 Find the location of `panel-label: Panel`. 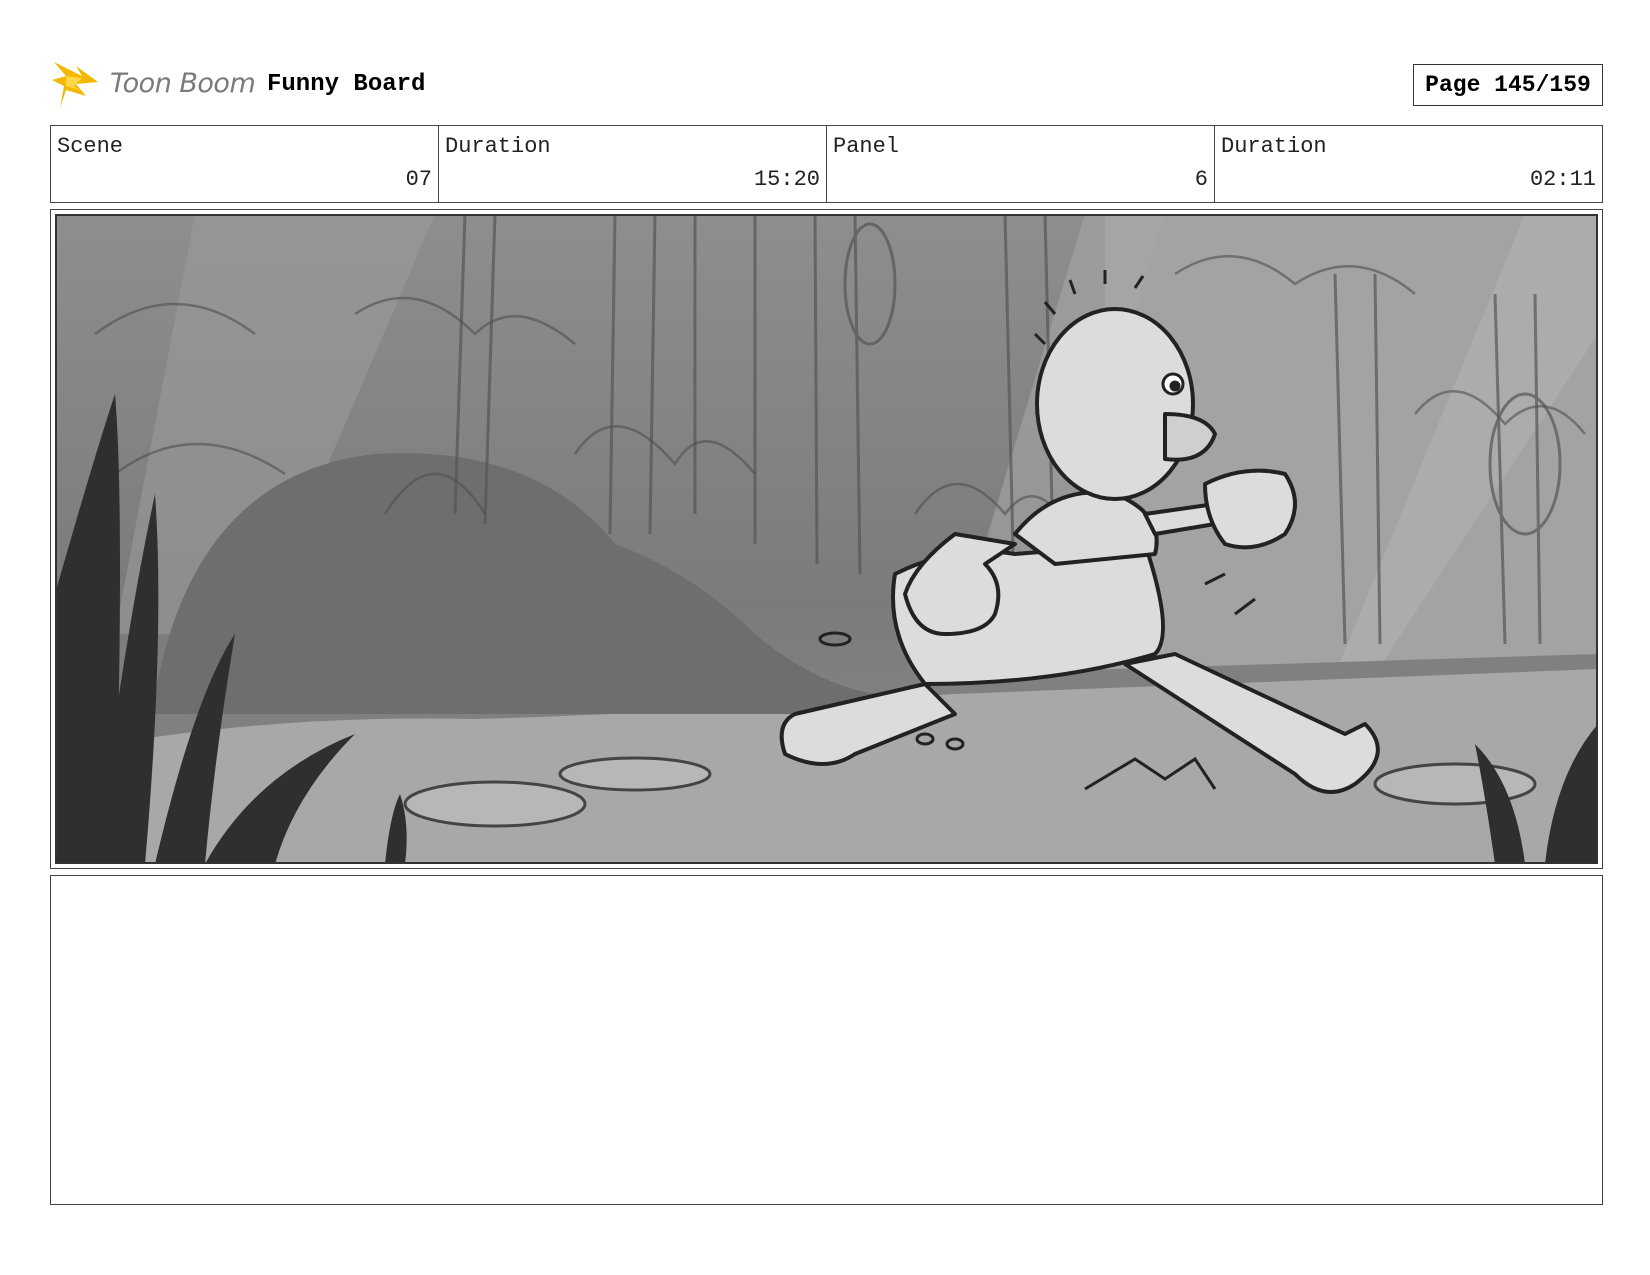

panel-label: Panel is located at coordinates (866, 146).